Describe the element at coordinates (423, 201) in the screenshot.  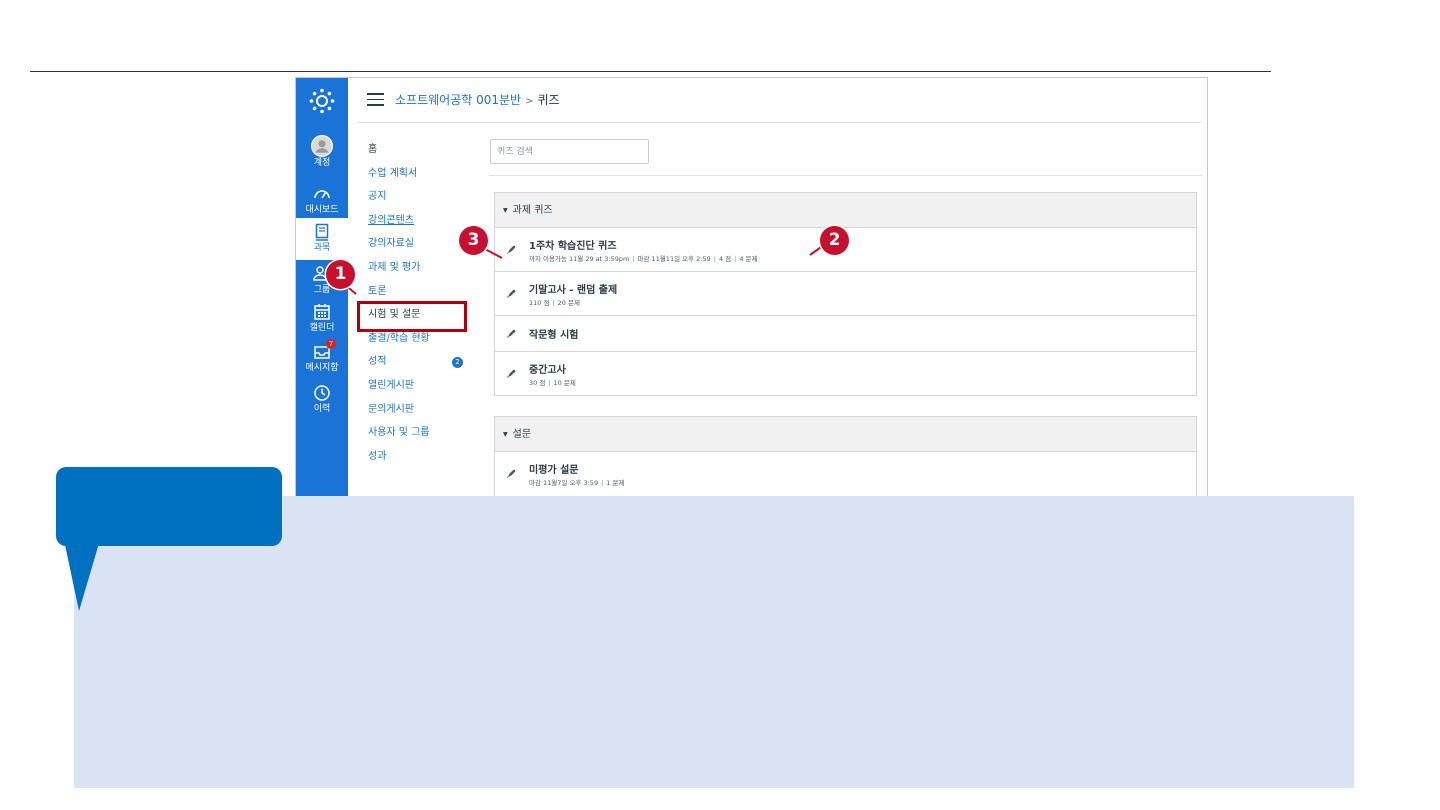
I see `course-nav-announcements: 공지` at that location.